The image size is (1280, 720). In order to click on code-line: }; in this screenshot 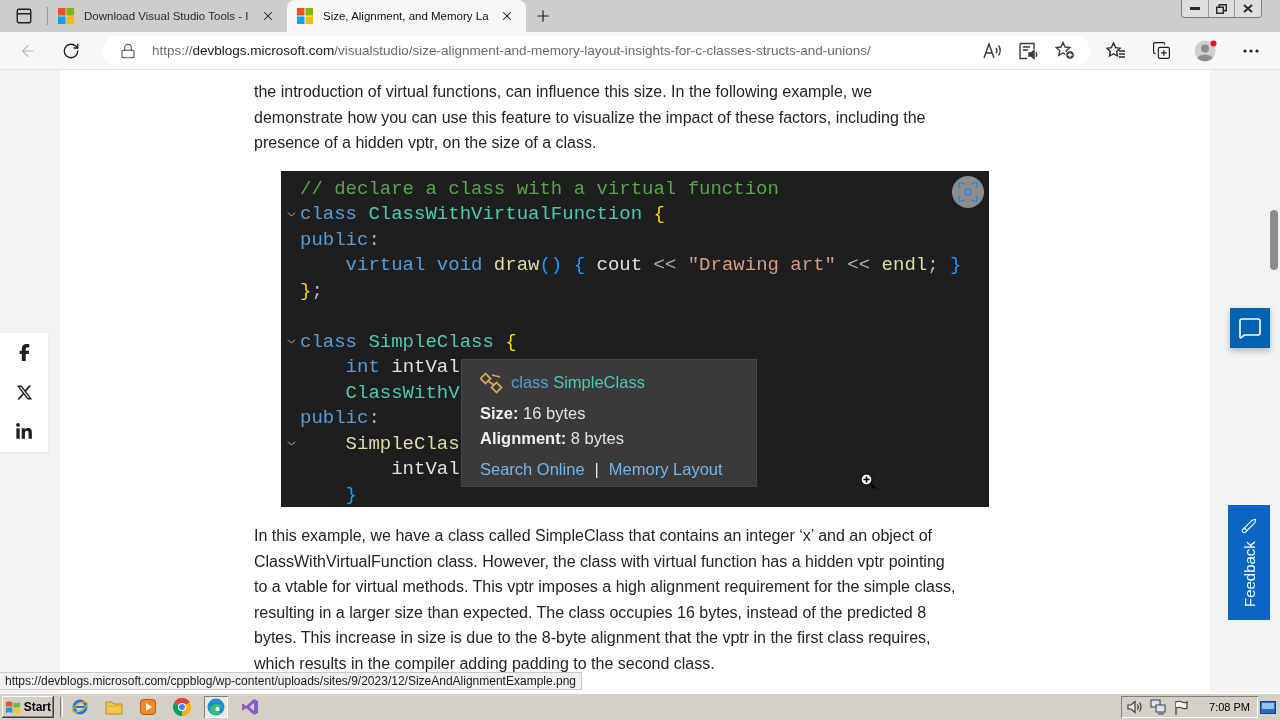, I will do `click(311, 290)`.